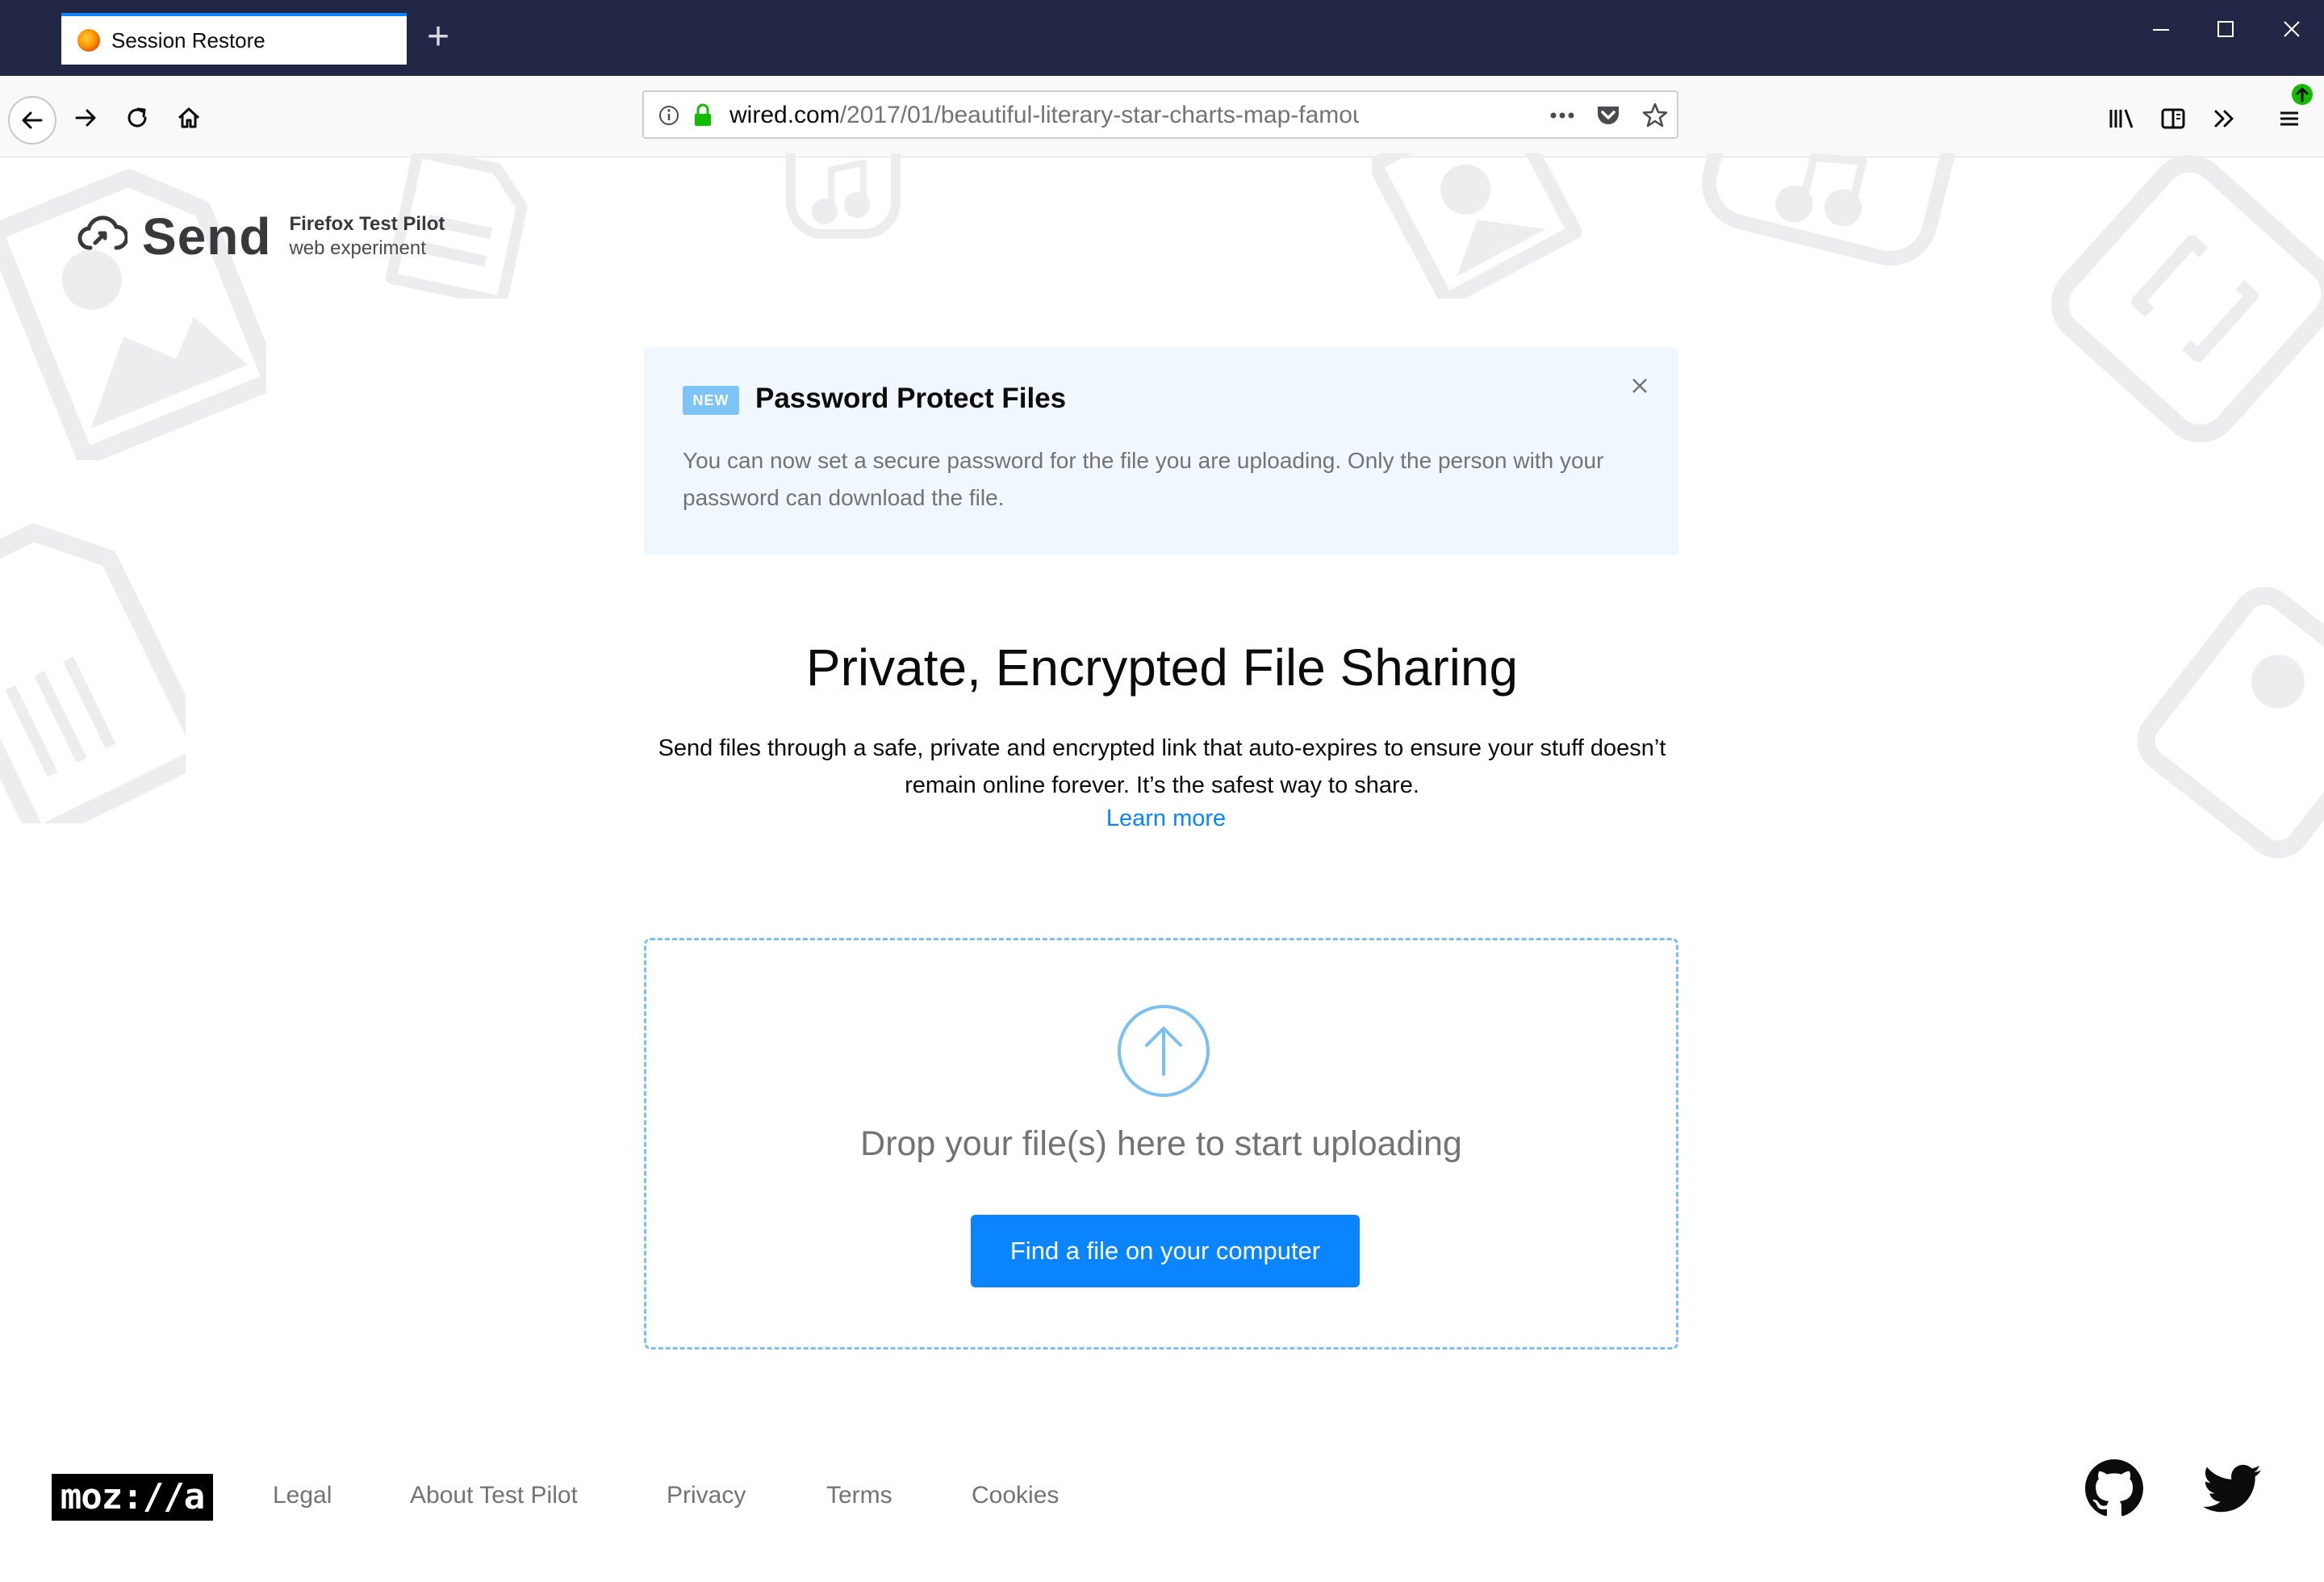 The height and width of the screenshot is (1582, 2324). What do you see at coordinates (2187, 298) in the screenshot?
I see `code-file-background-icon` at bounding box center [2187, 298].